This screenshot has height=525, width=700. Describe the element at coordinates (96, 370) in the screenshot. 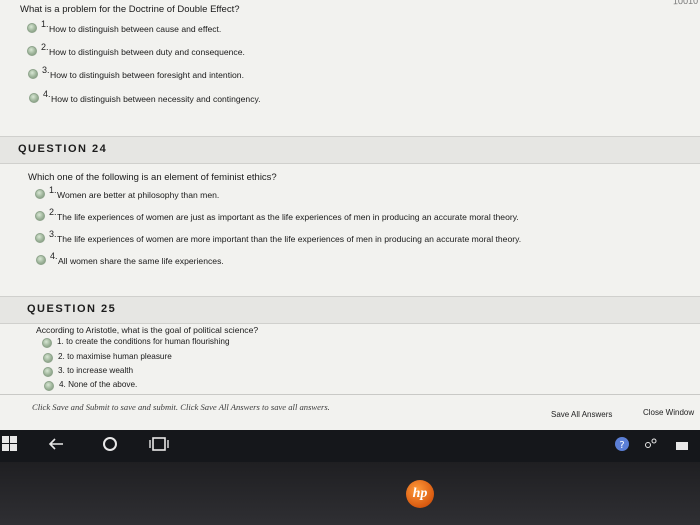

I see `option-label: 3. to increase wealth` at that location.